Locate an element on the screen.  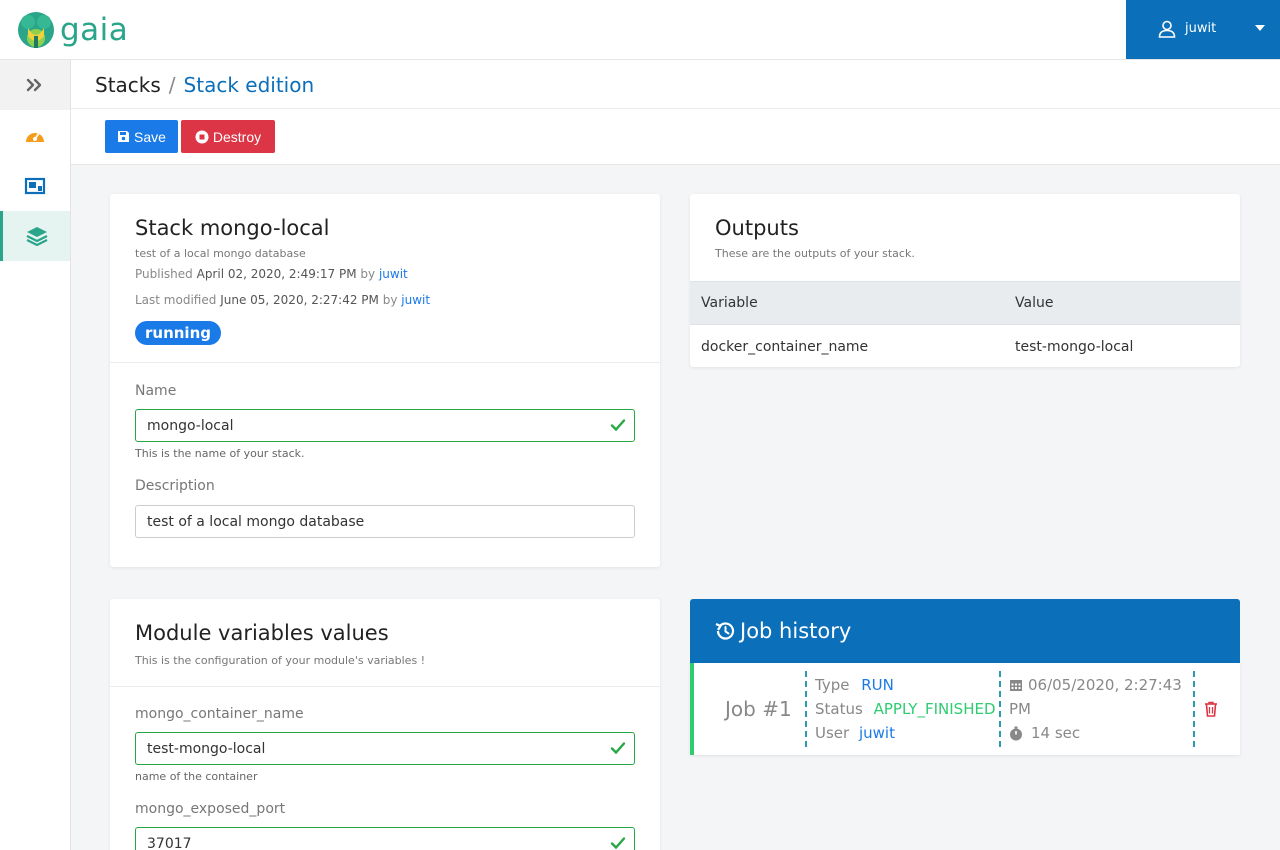
published-prefix: Published is located at coordinates (164, 274).